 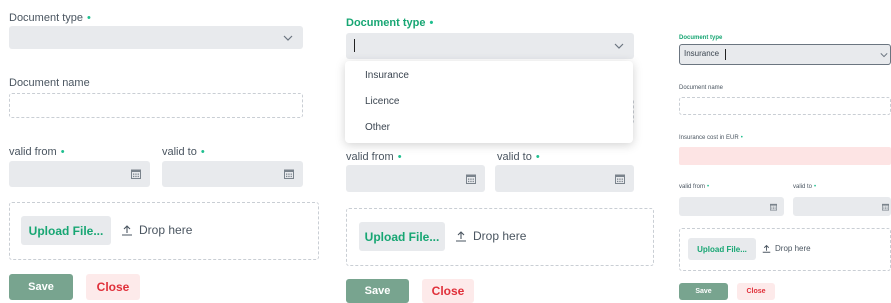 I want to click on insurance-cost-input, so click(x=785, y=156).